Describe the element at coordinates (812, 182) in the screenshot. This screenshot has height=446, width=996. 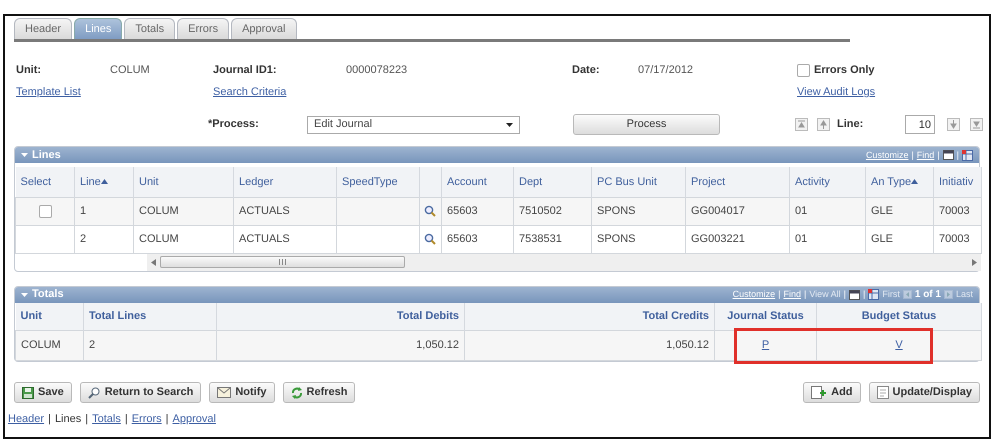
I see `column-header: Activity` at that location.